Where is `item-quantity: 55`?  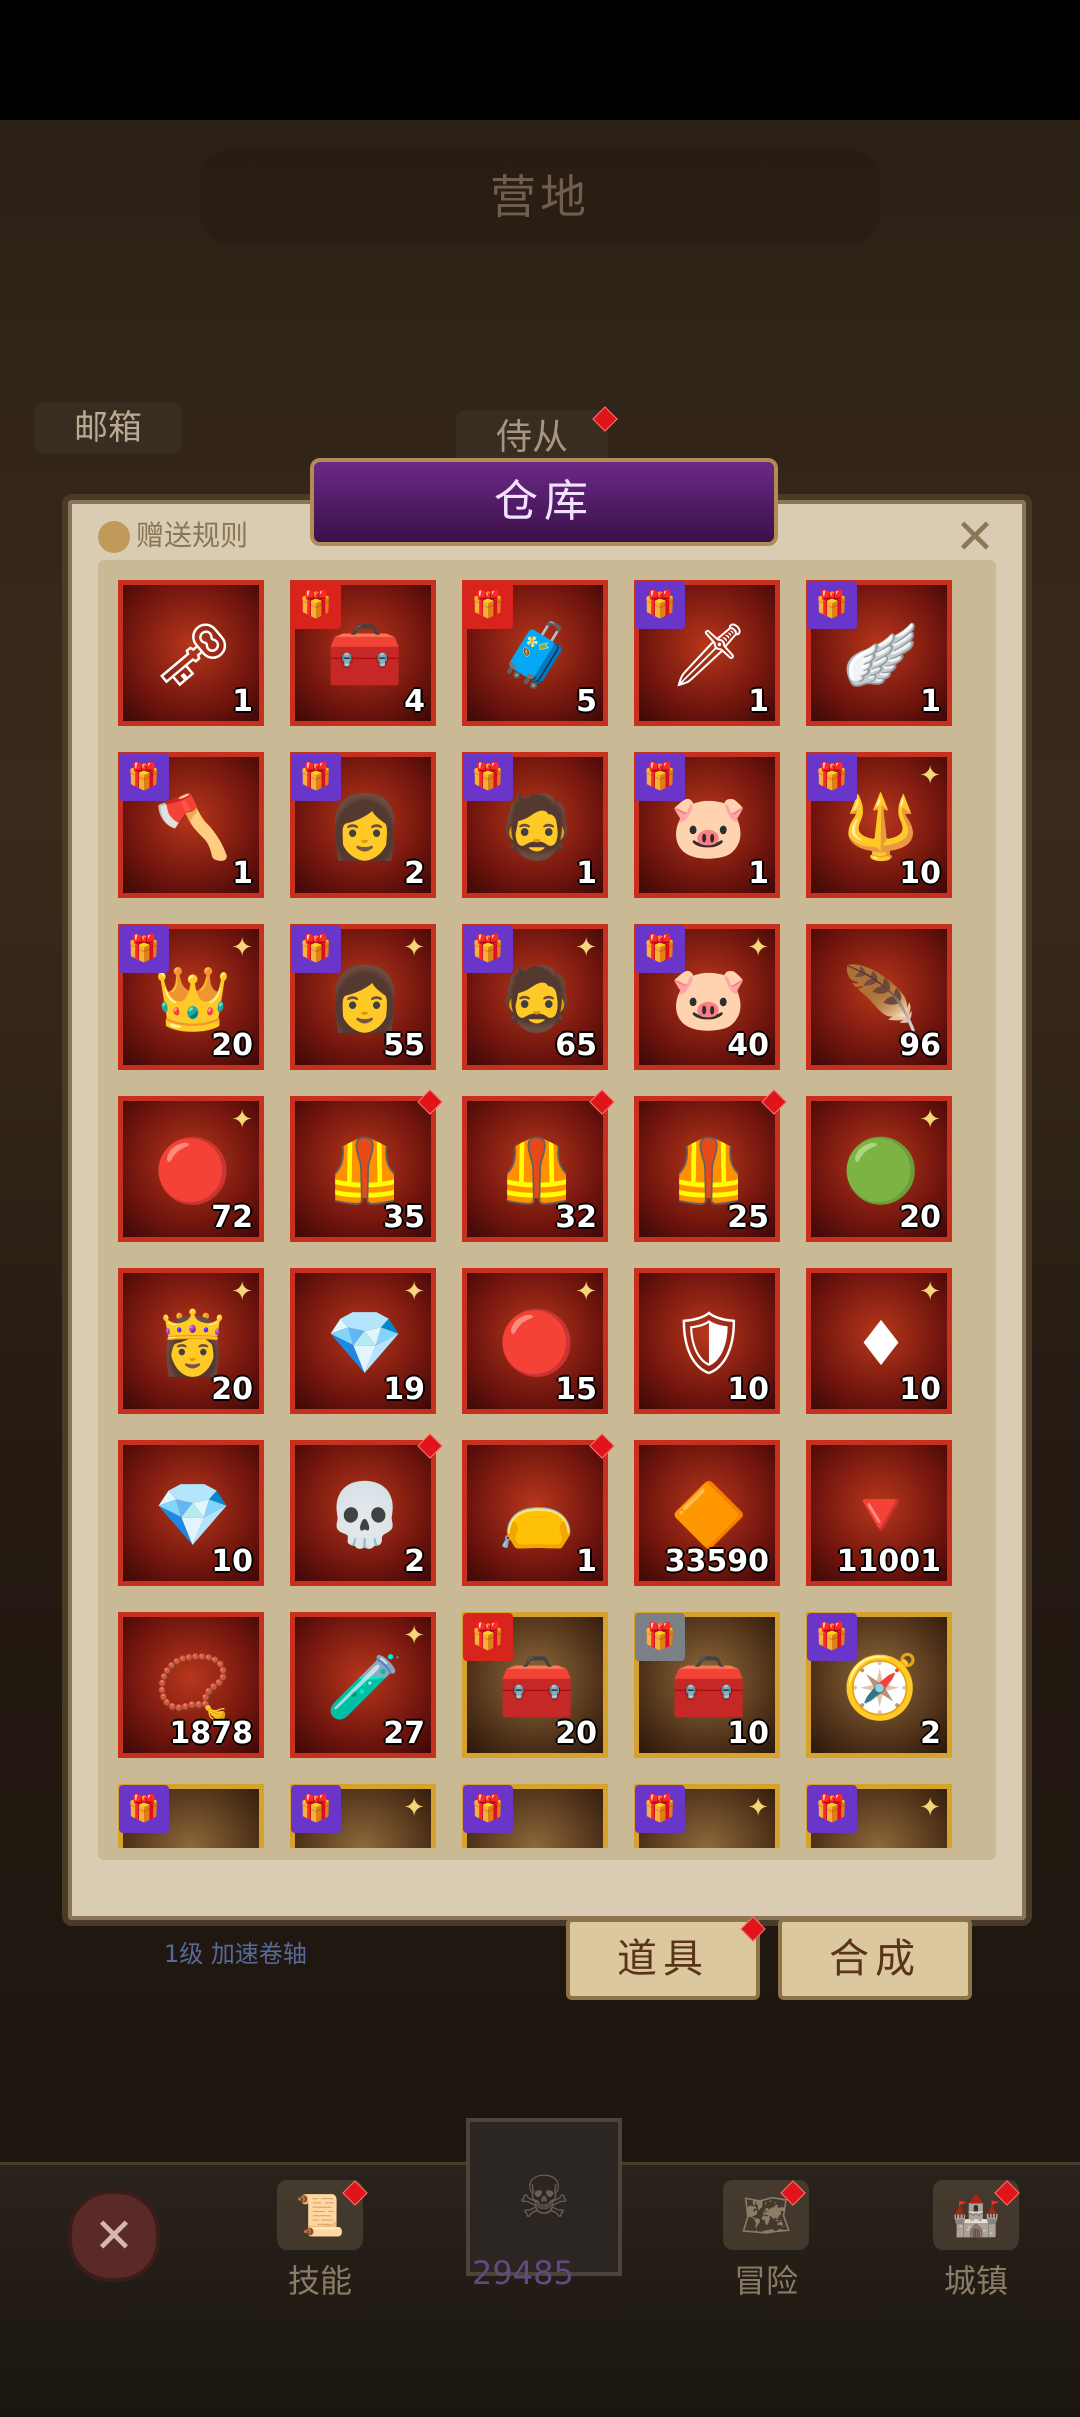
item-quantity: 55 is located at coordinates (404, 1045).